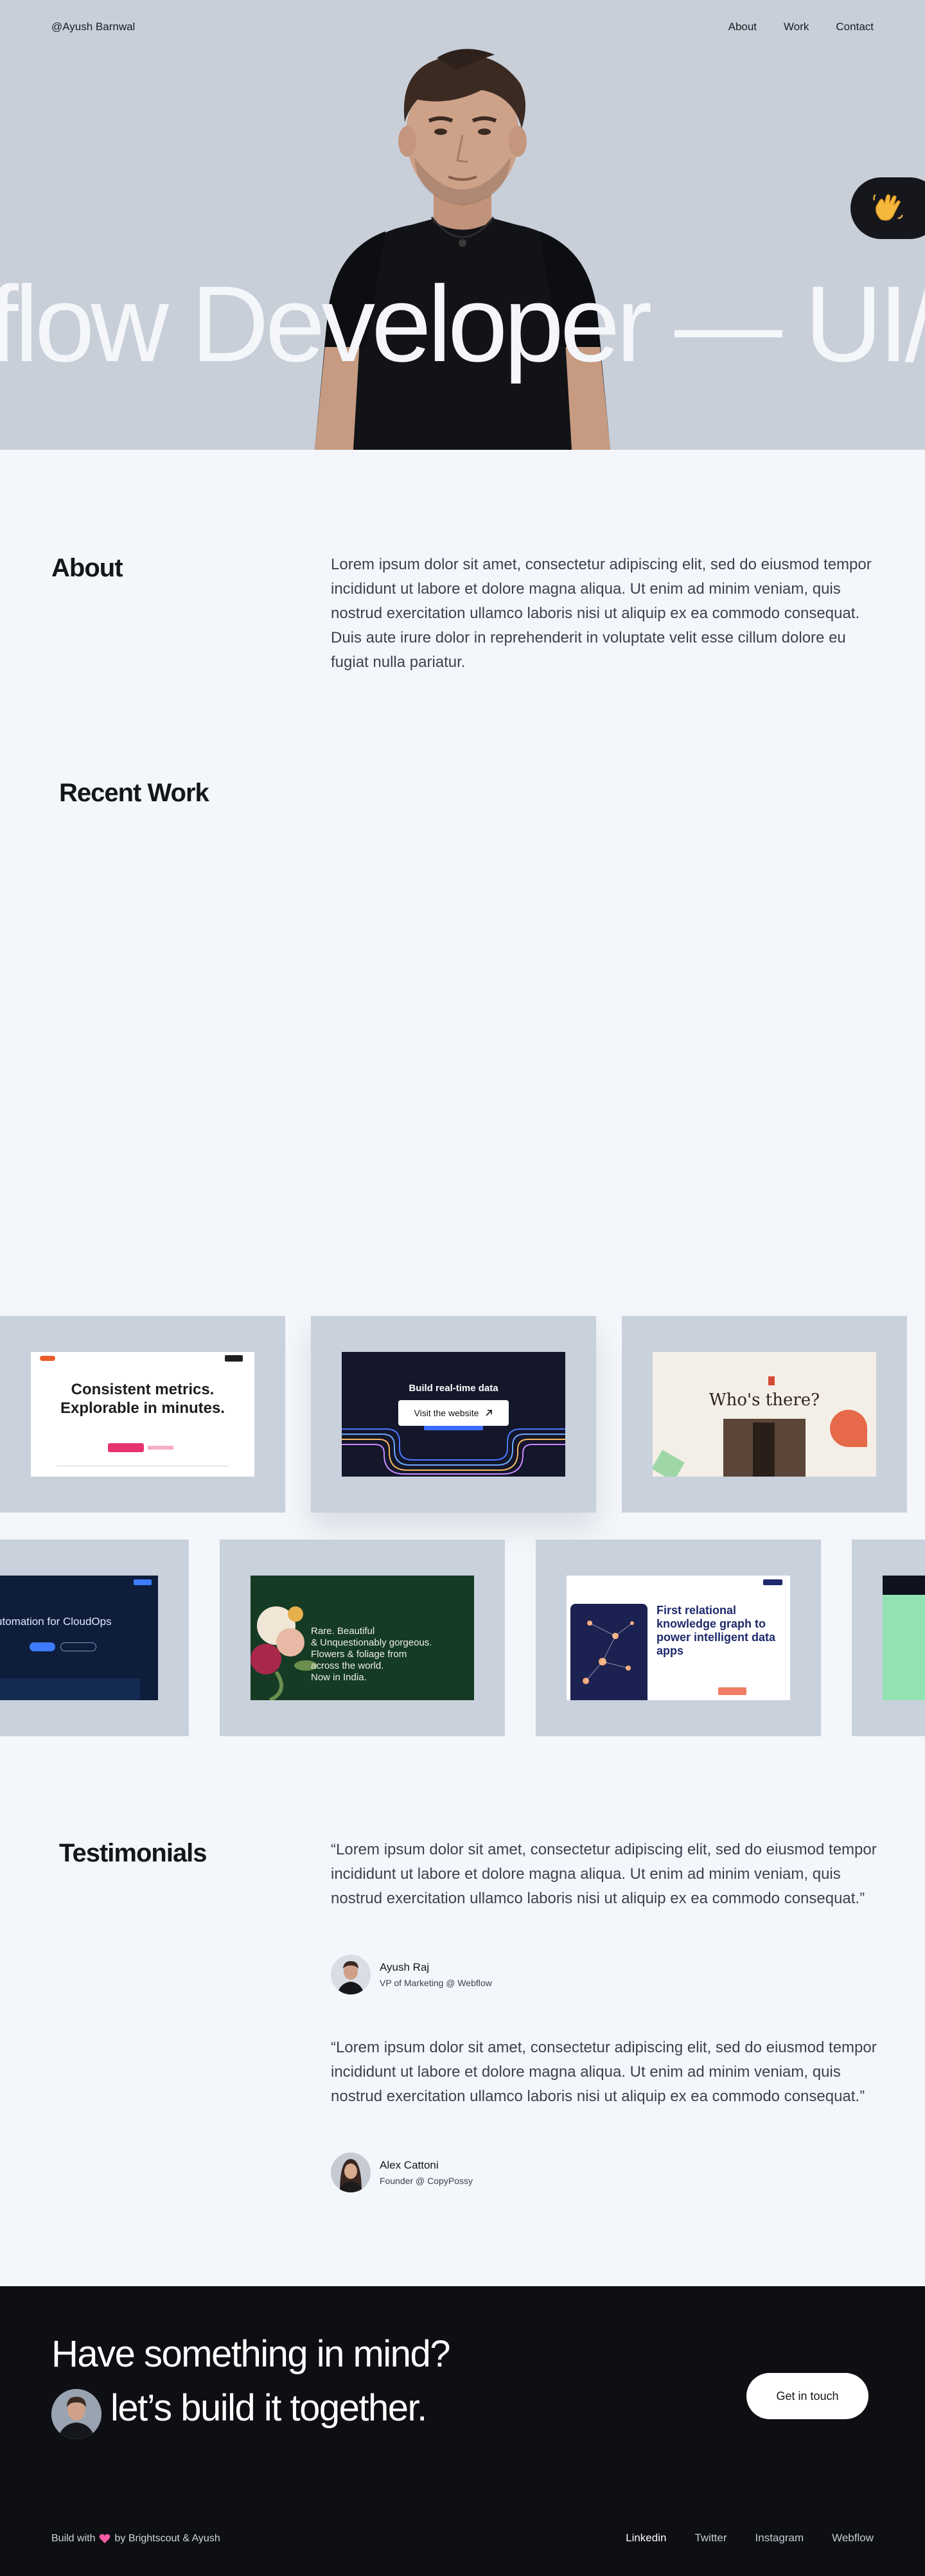 The width and height of the screenshot is (925, 2576). I want to click on arrow-up-right-icon, so click(490, 1413).